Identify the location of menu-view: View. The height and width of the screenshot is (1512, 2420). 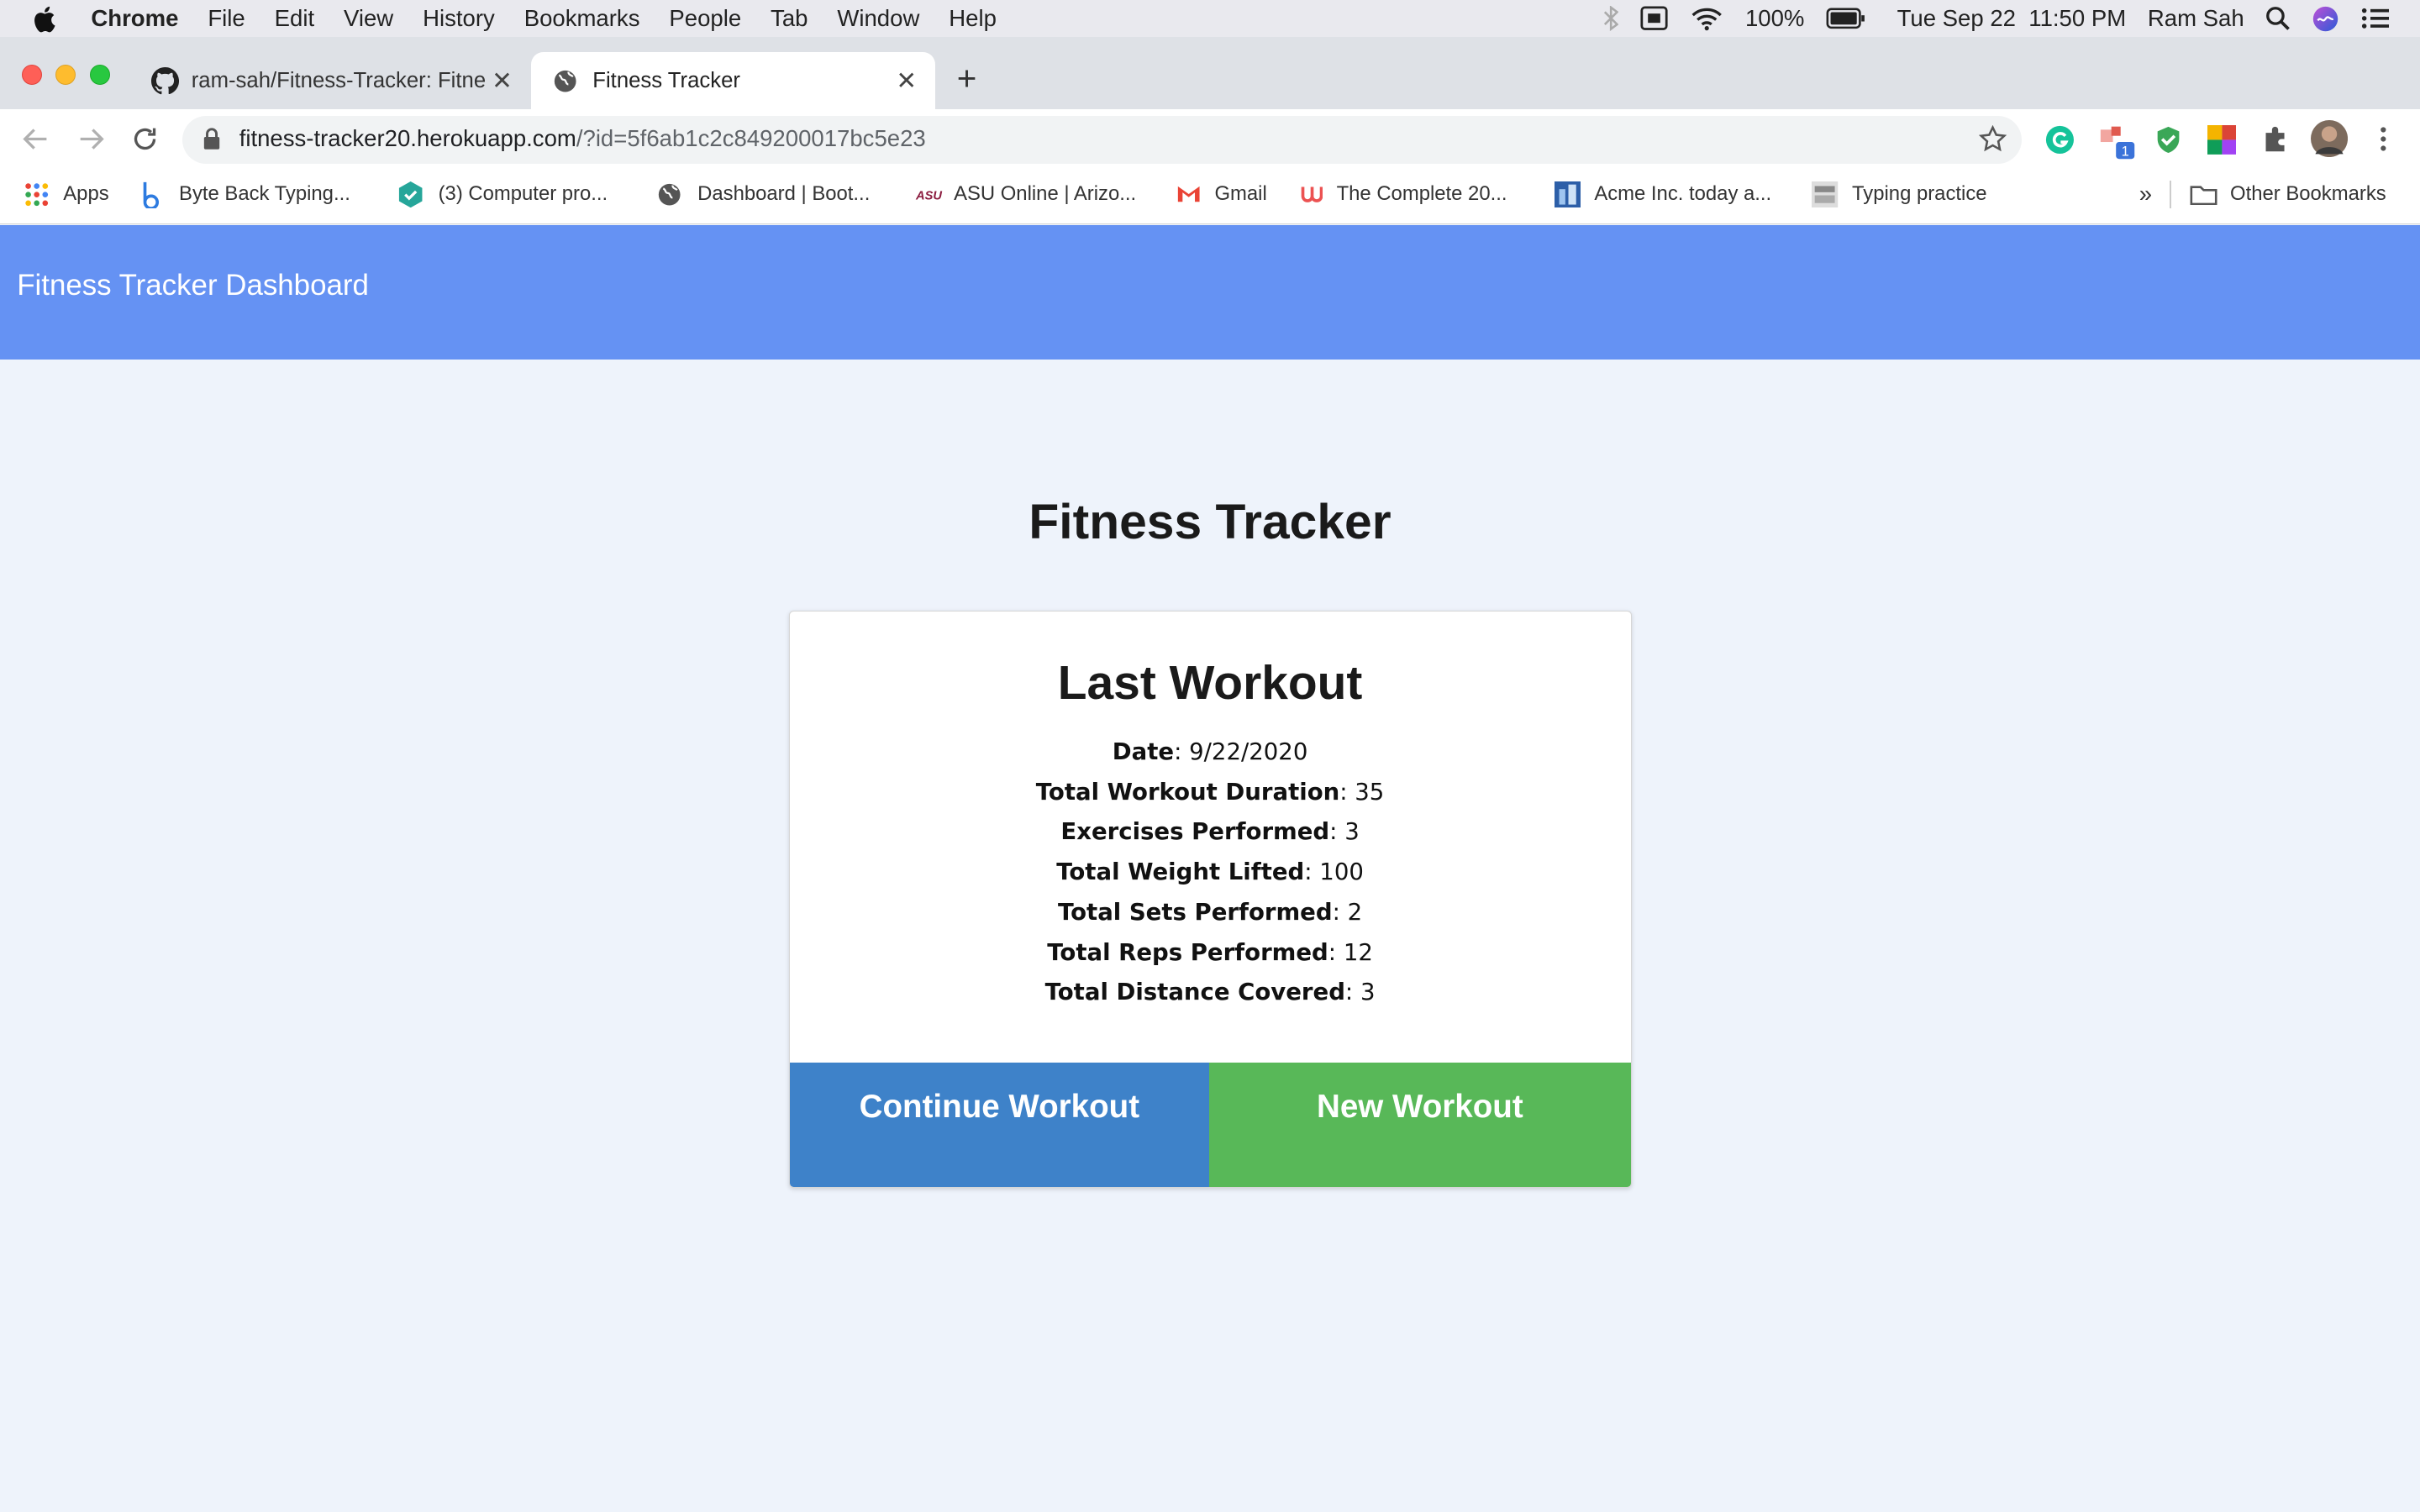
(368, 18).